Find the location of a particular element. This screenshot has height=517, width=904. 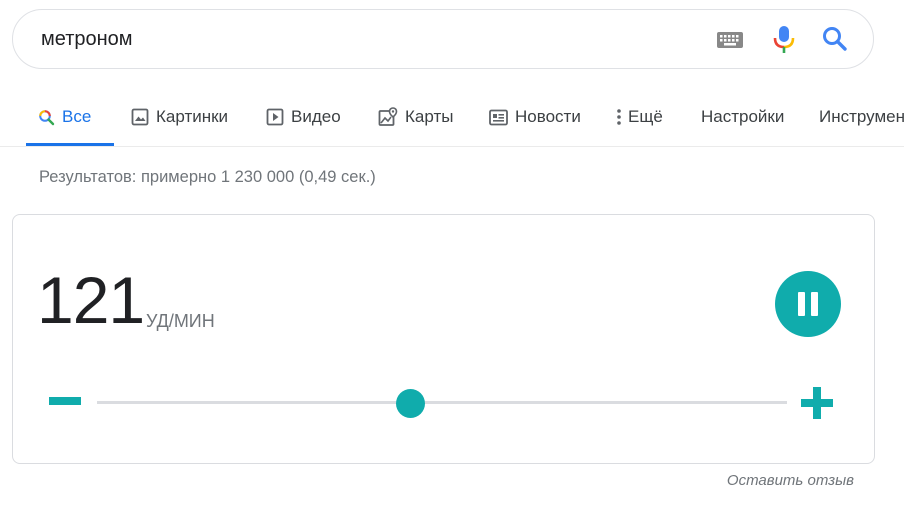

tab-video: Видео is located at coordinates (303, 117).